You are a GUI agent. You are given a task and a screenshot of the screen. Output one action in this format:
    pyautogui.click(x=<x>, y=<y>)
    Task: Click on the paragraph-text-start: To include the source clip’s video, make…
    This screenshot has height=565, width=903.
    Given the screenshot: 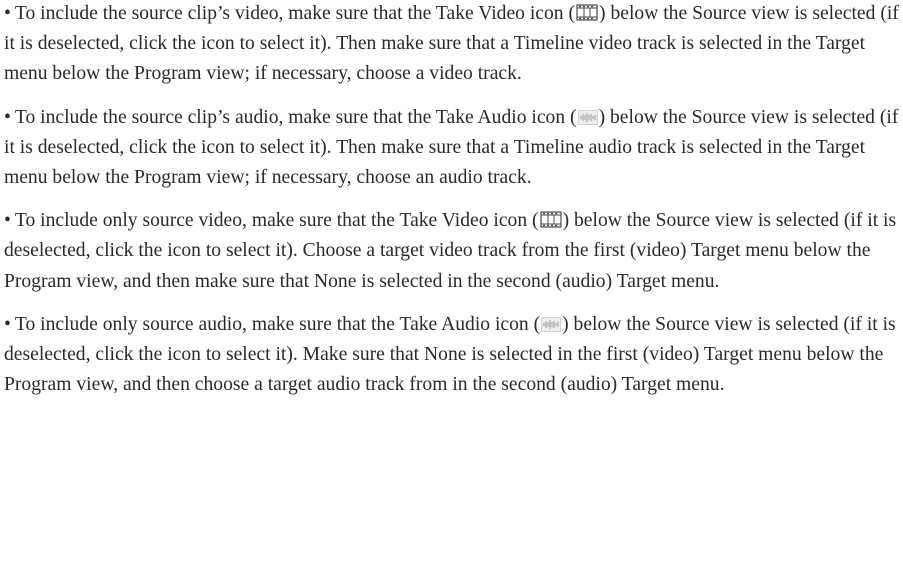 What is the action you would take?
    pyautogui.click(x=295, y=13)
    